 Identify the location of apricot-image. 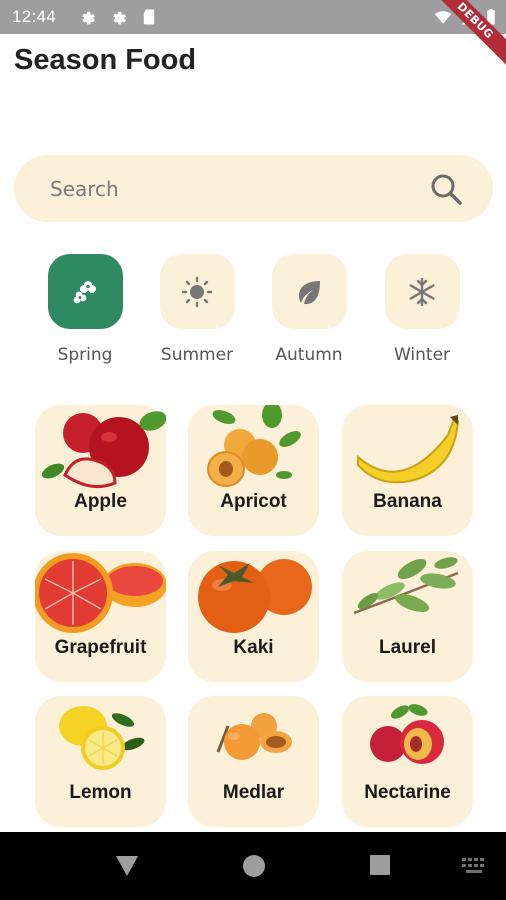
(254, 446).